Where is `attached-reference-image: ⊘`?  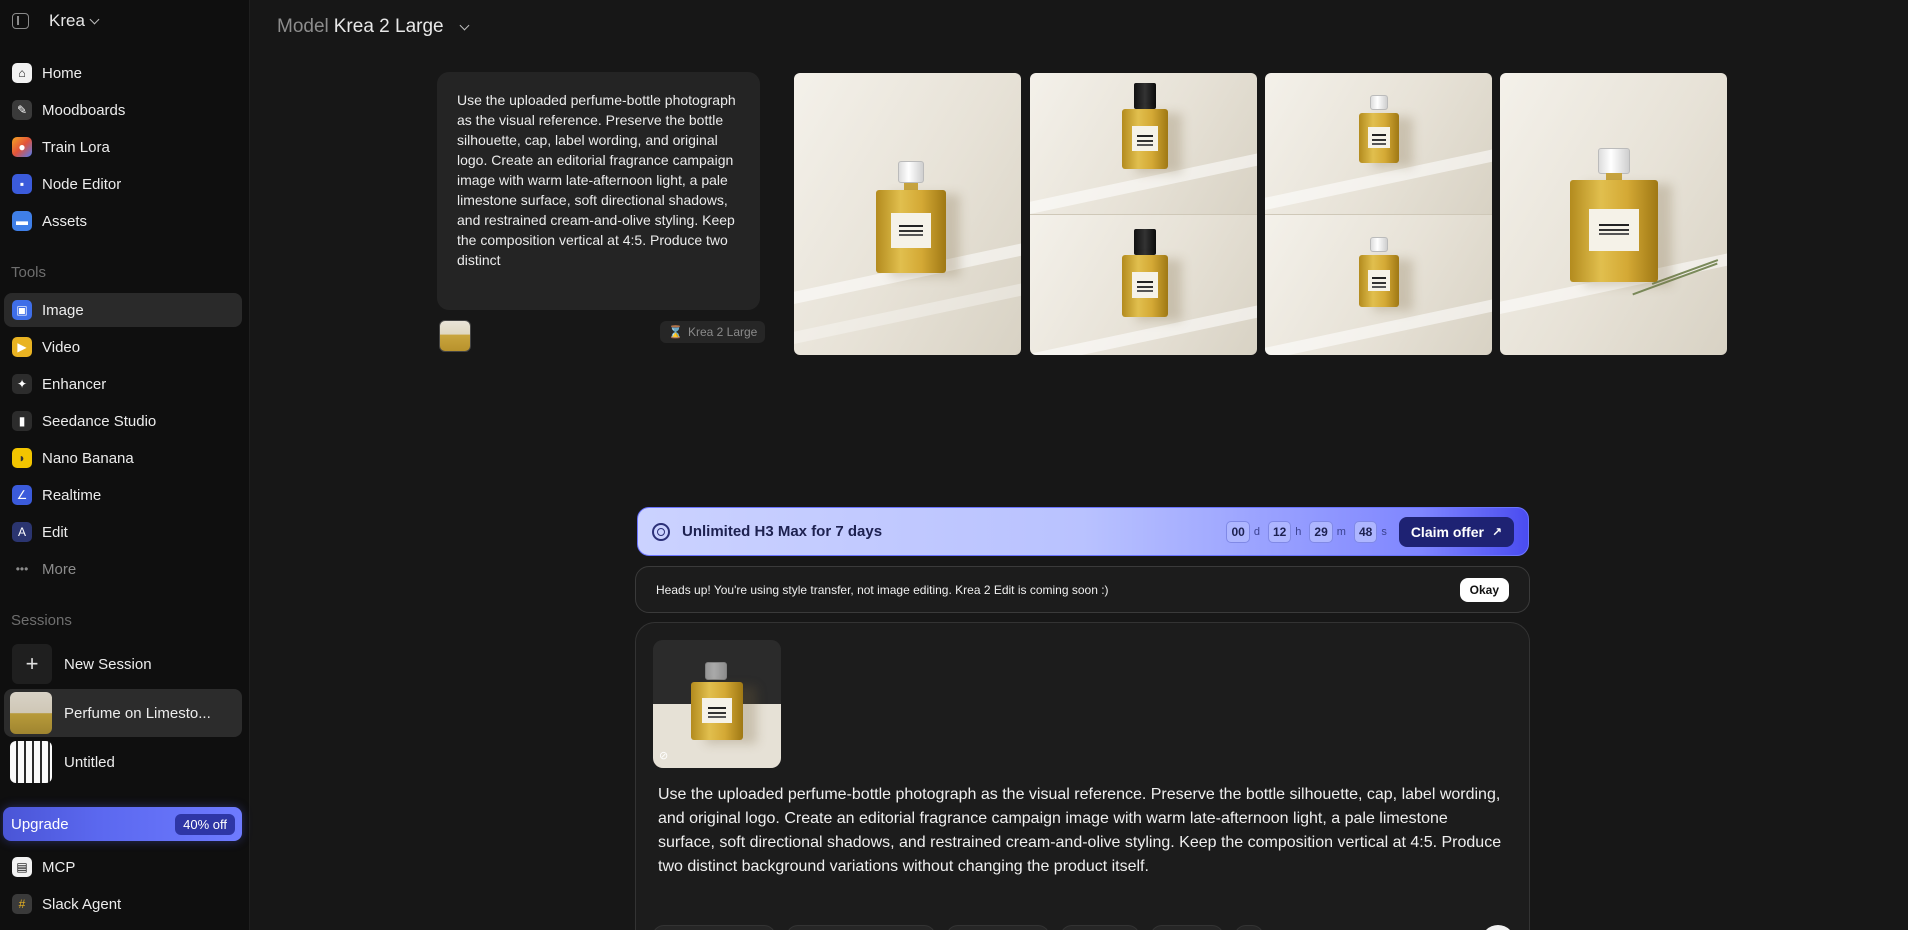
attached-reference-image: ⊘ is located at coordinates (717, 704).